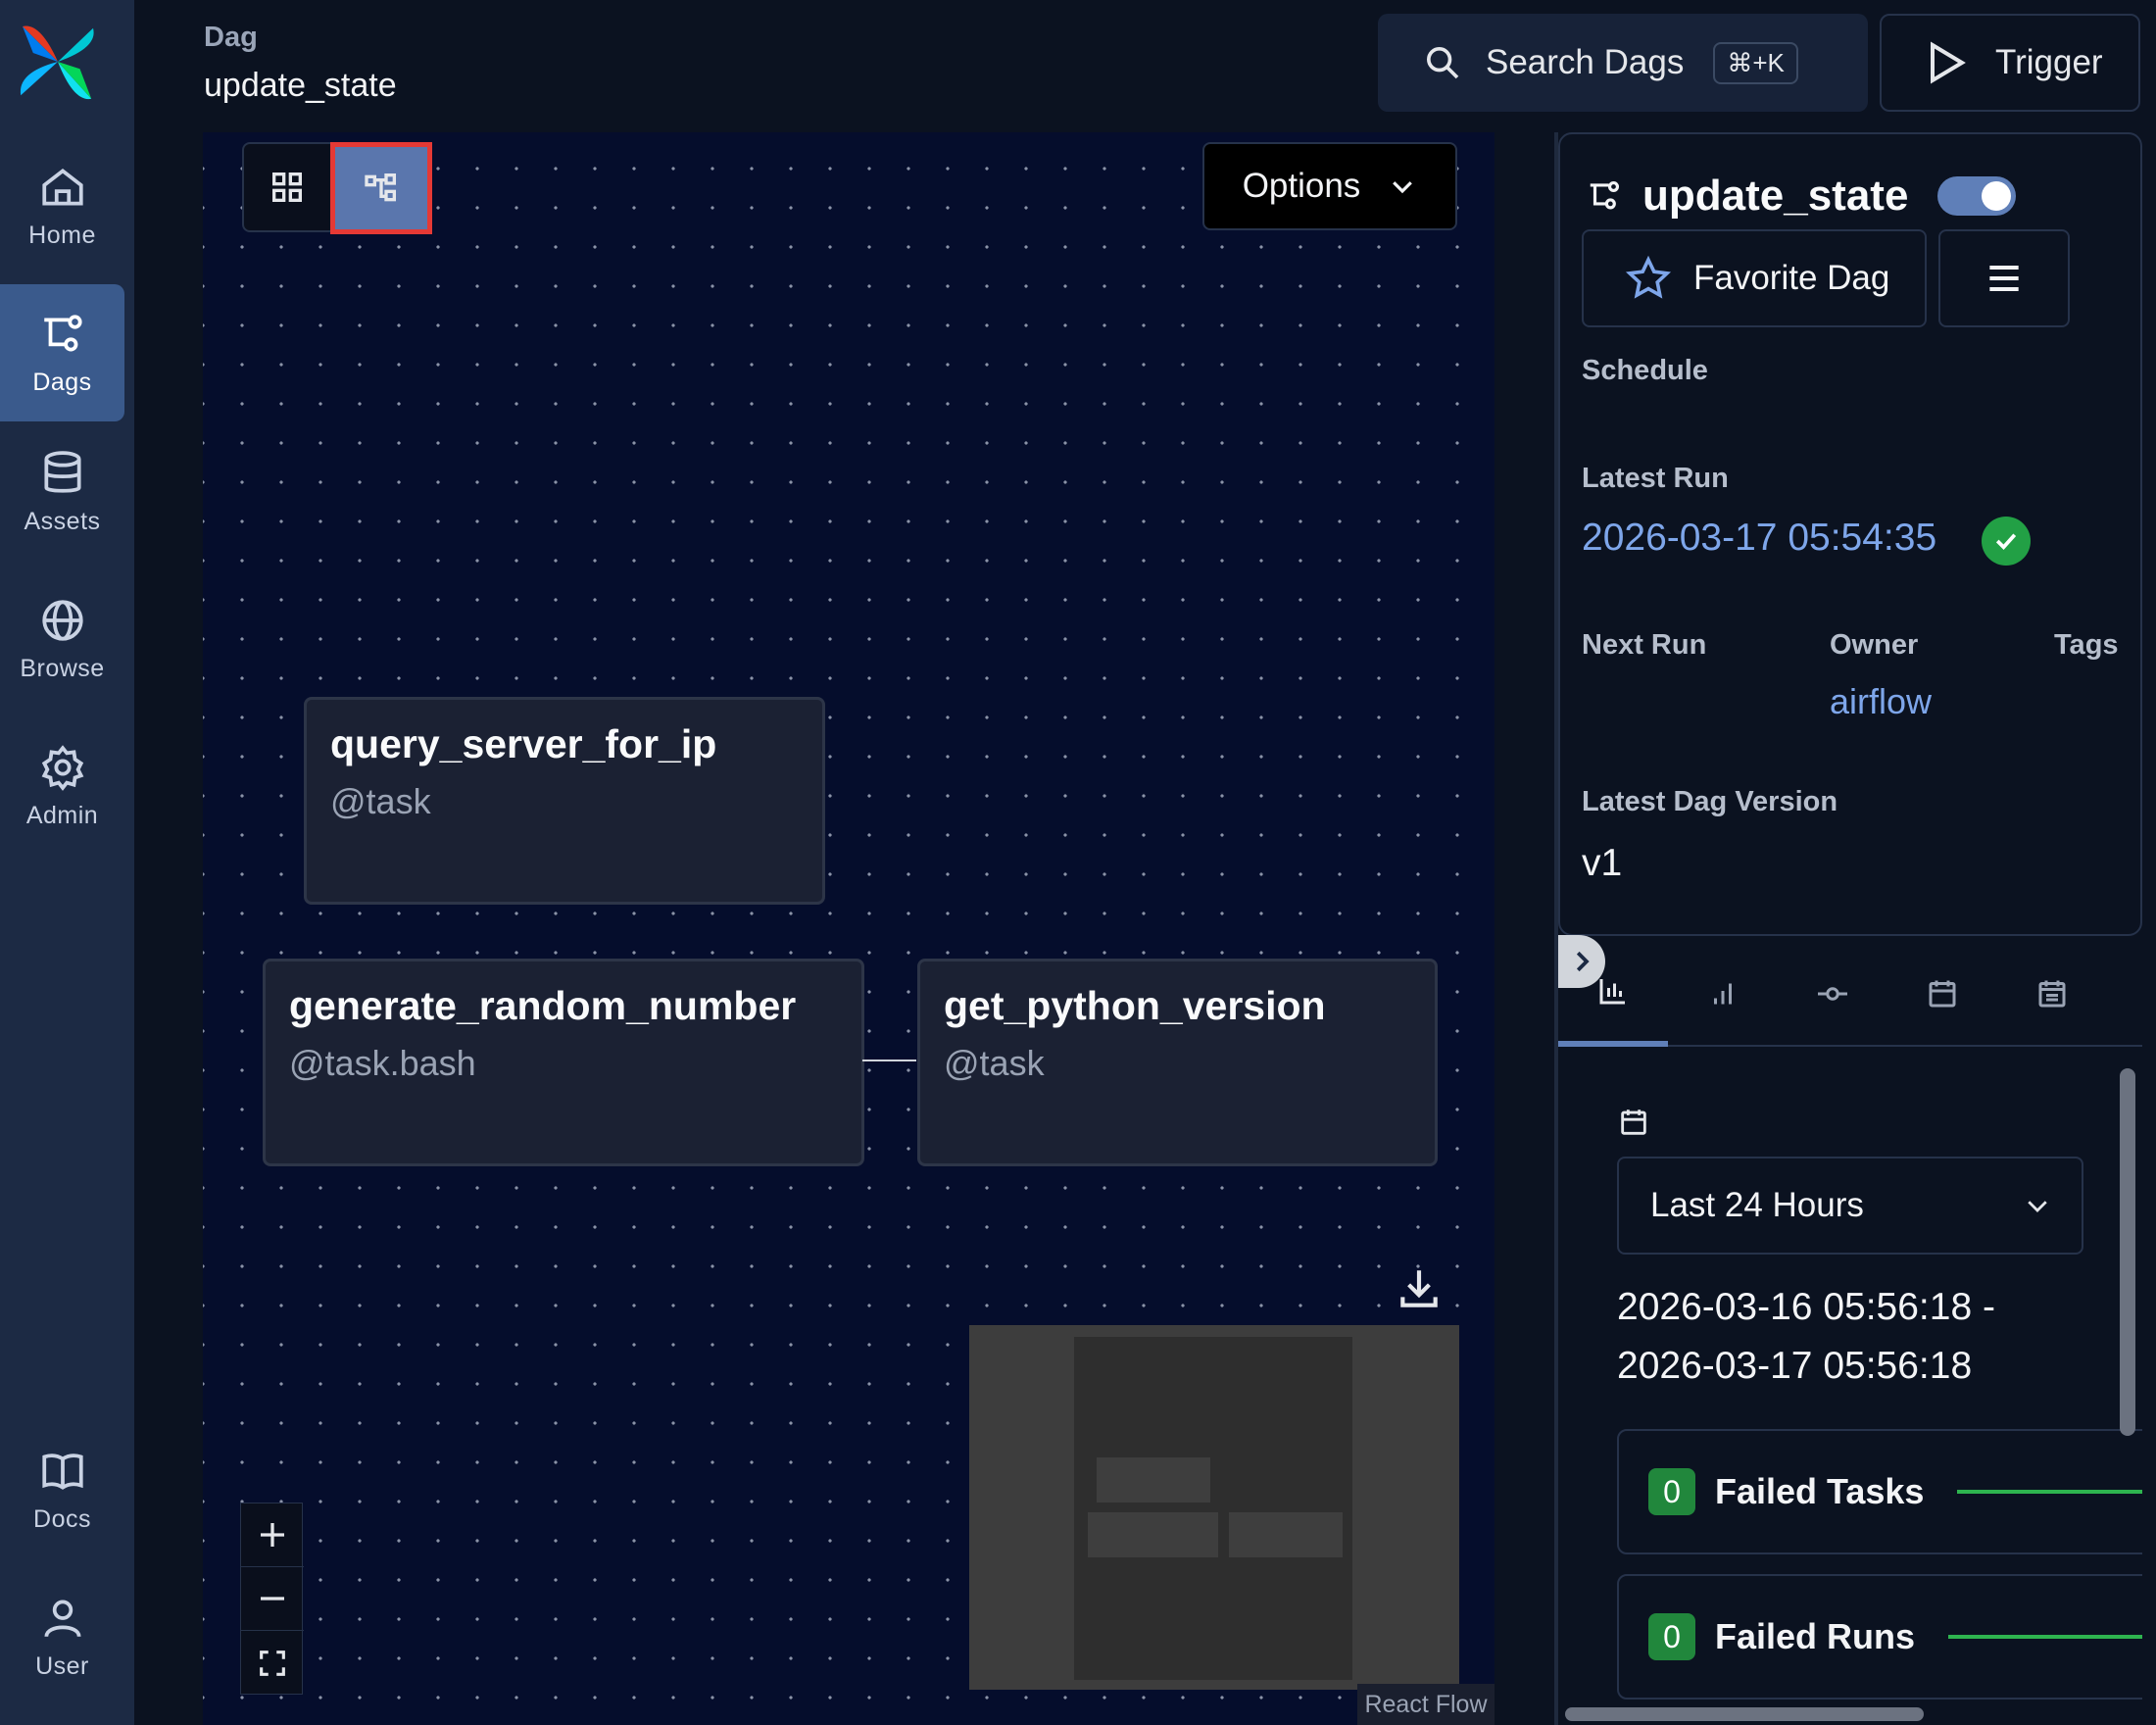 The width and height of the screenshot is (2156, 1725). Describe the element at coordinates (1820, 1491) in the screenshot. I see `stat-label: Failed Tasks` at that location.